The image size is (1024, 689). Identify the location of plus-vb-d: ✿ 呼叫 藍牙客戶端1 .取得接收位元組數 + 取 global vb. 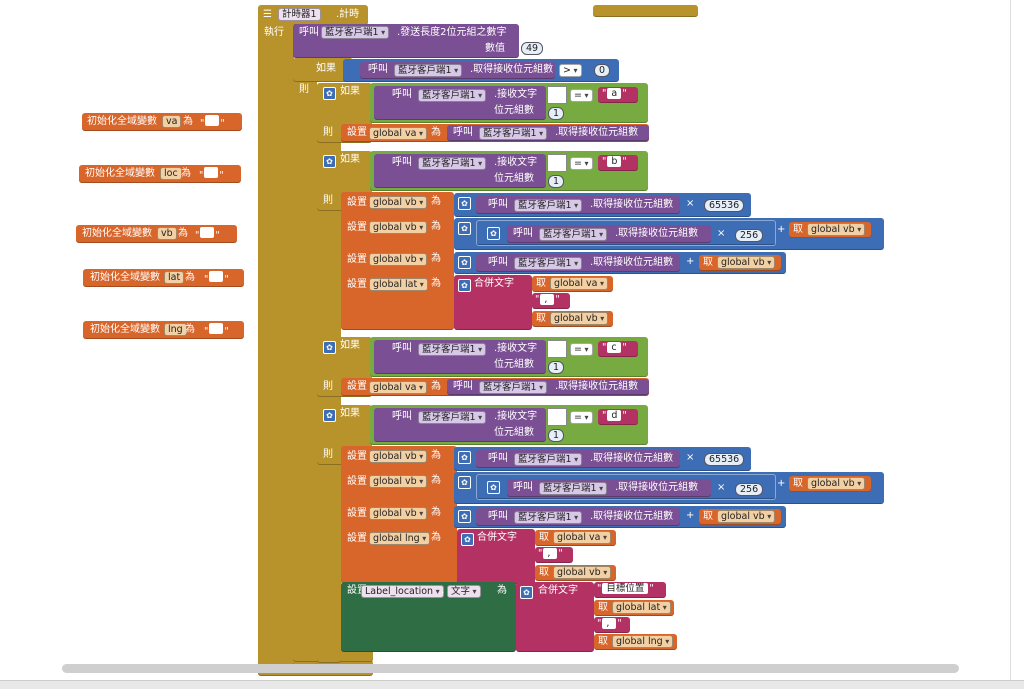
(620, 517).